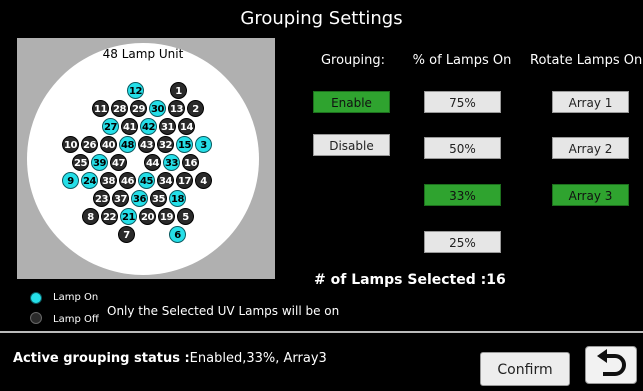  Describe the element at coordinates (223, 311) in the screenshot. I see `legend-note: Only the Selected UV Lamps will be on` at that location.